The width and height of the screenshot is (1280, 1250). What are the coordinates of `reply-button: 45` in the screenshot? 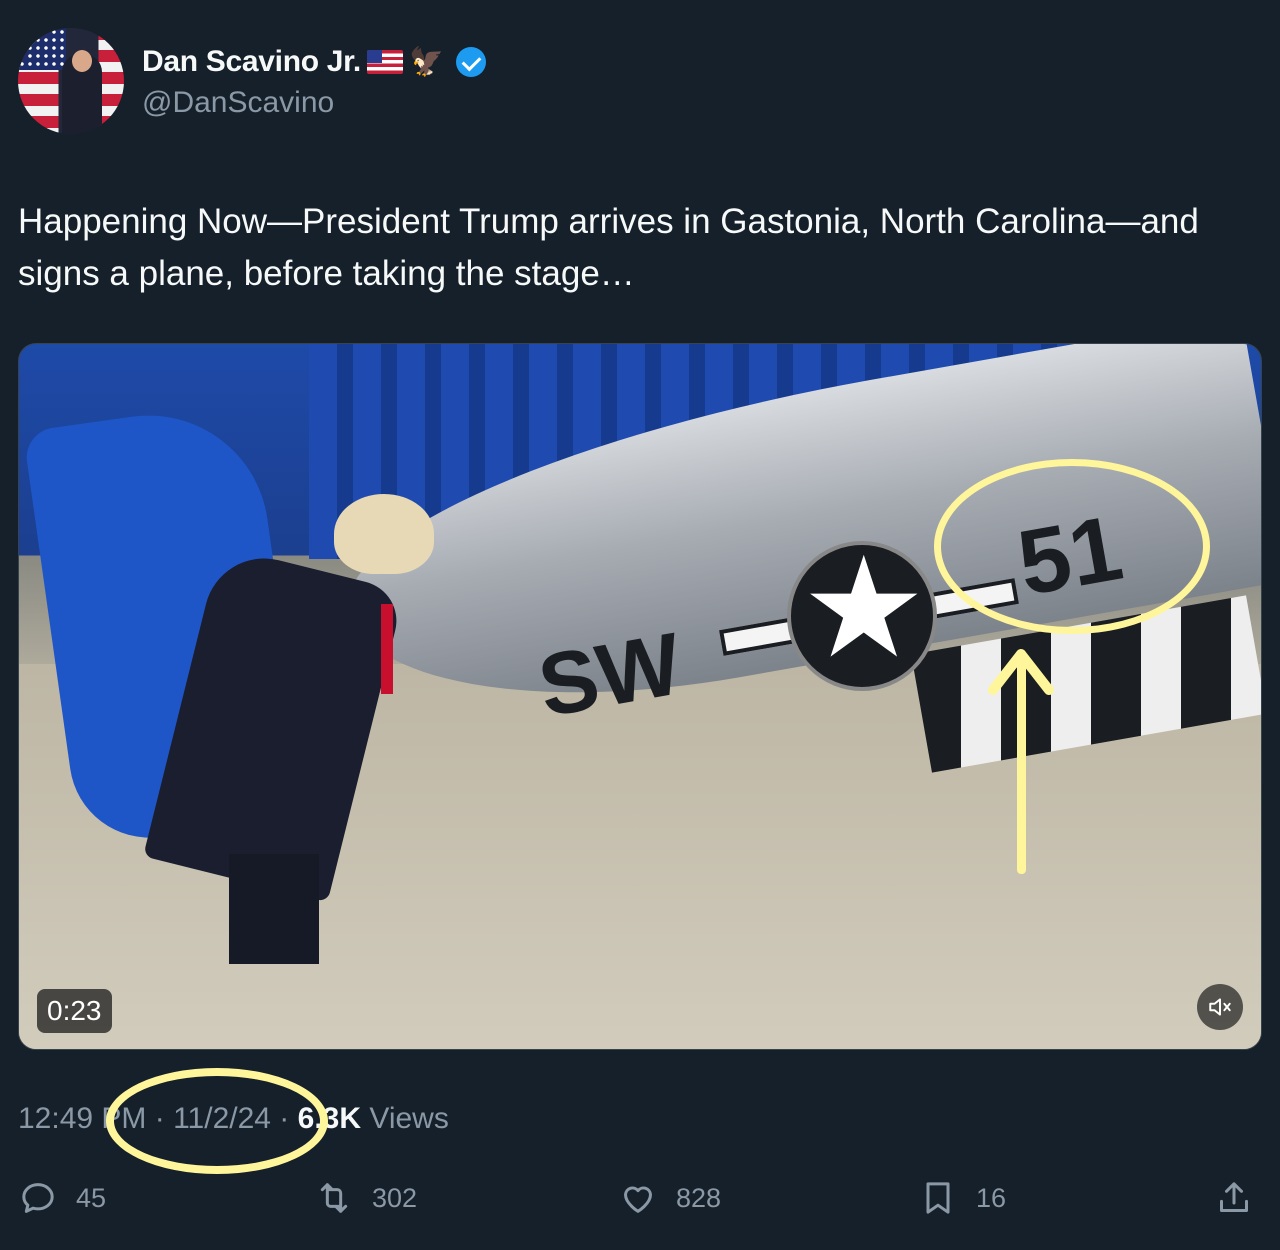 It's located at (62, 1198).